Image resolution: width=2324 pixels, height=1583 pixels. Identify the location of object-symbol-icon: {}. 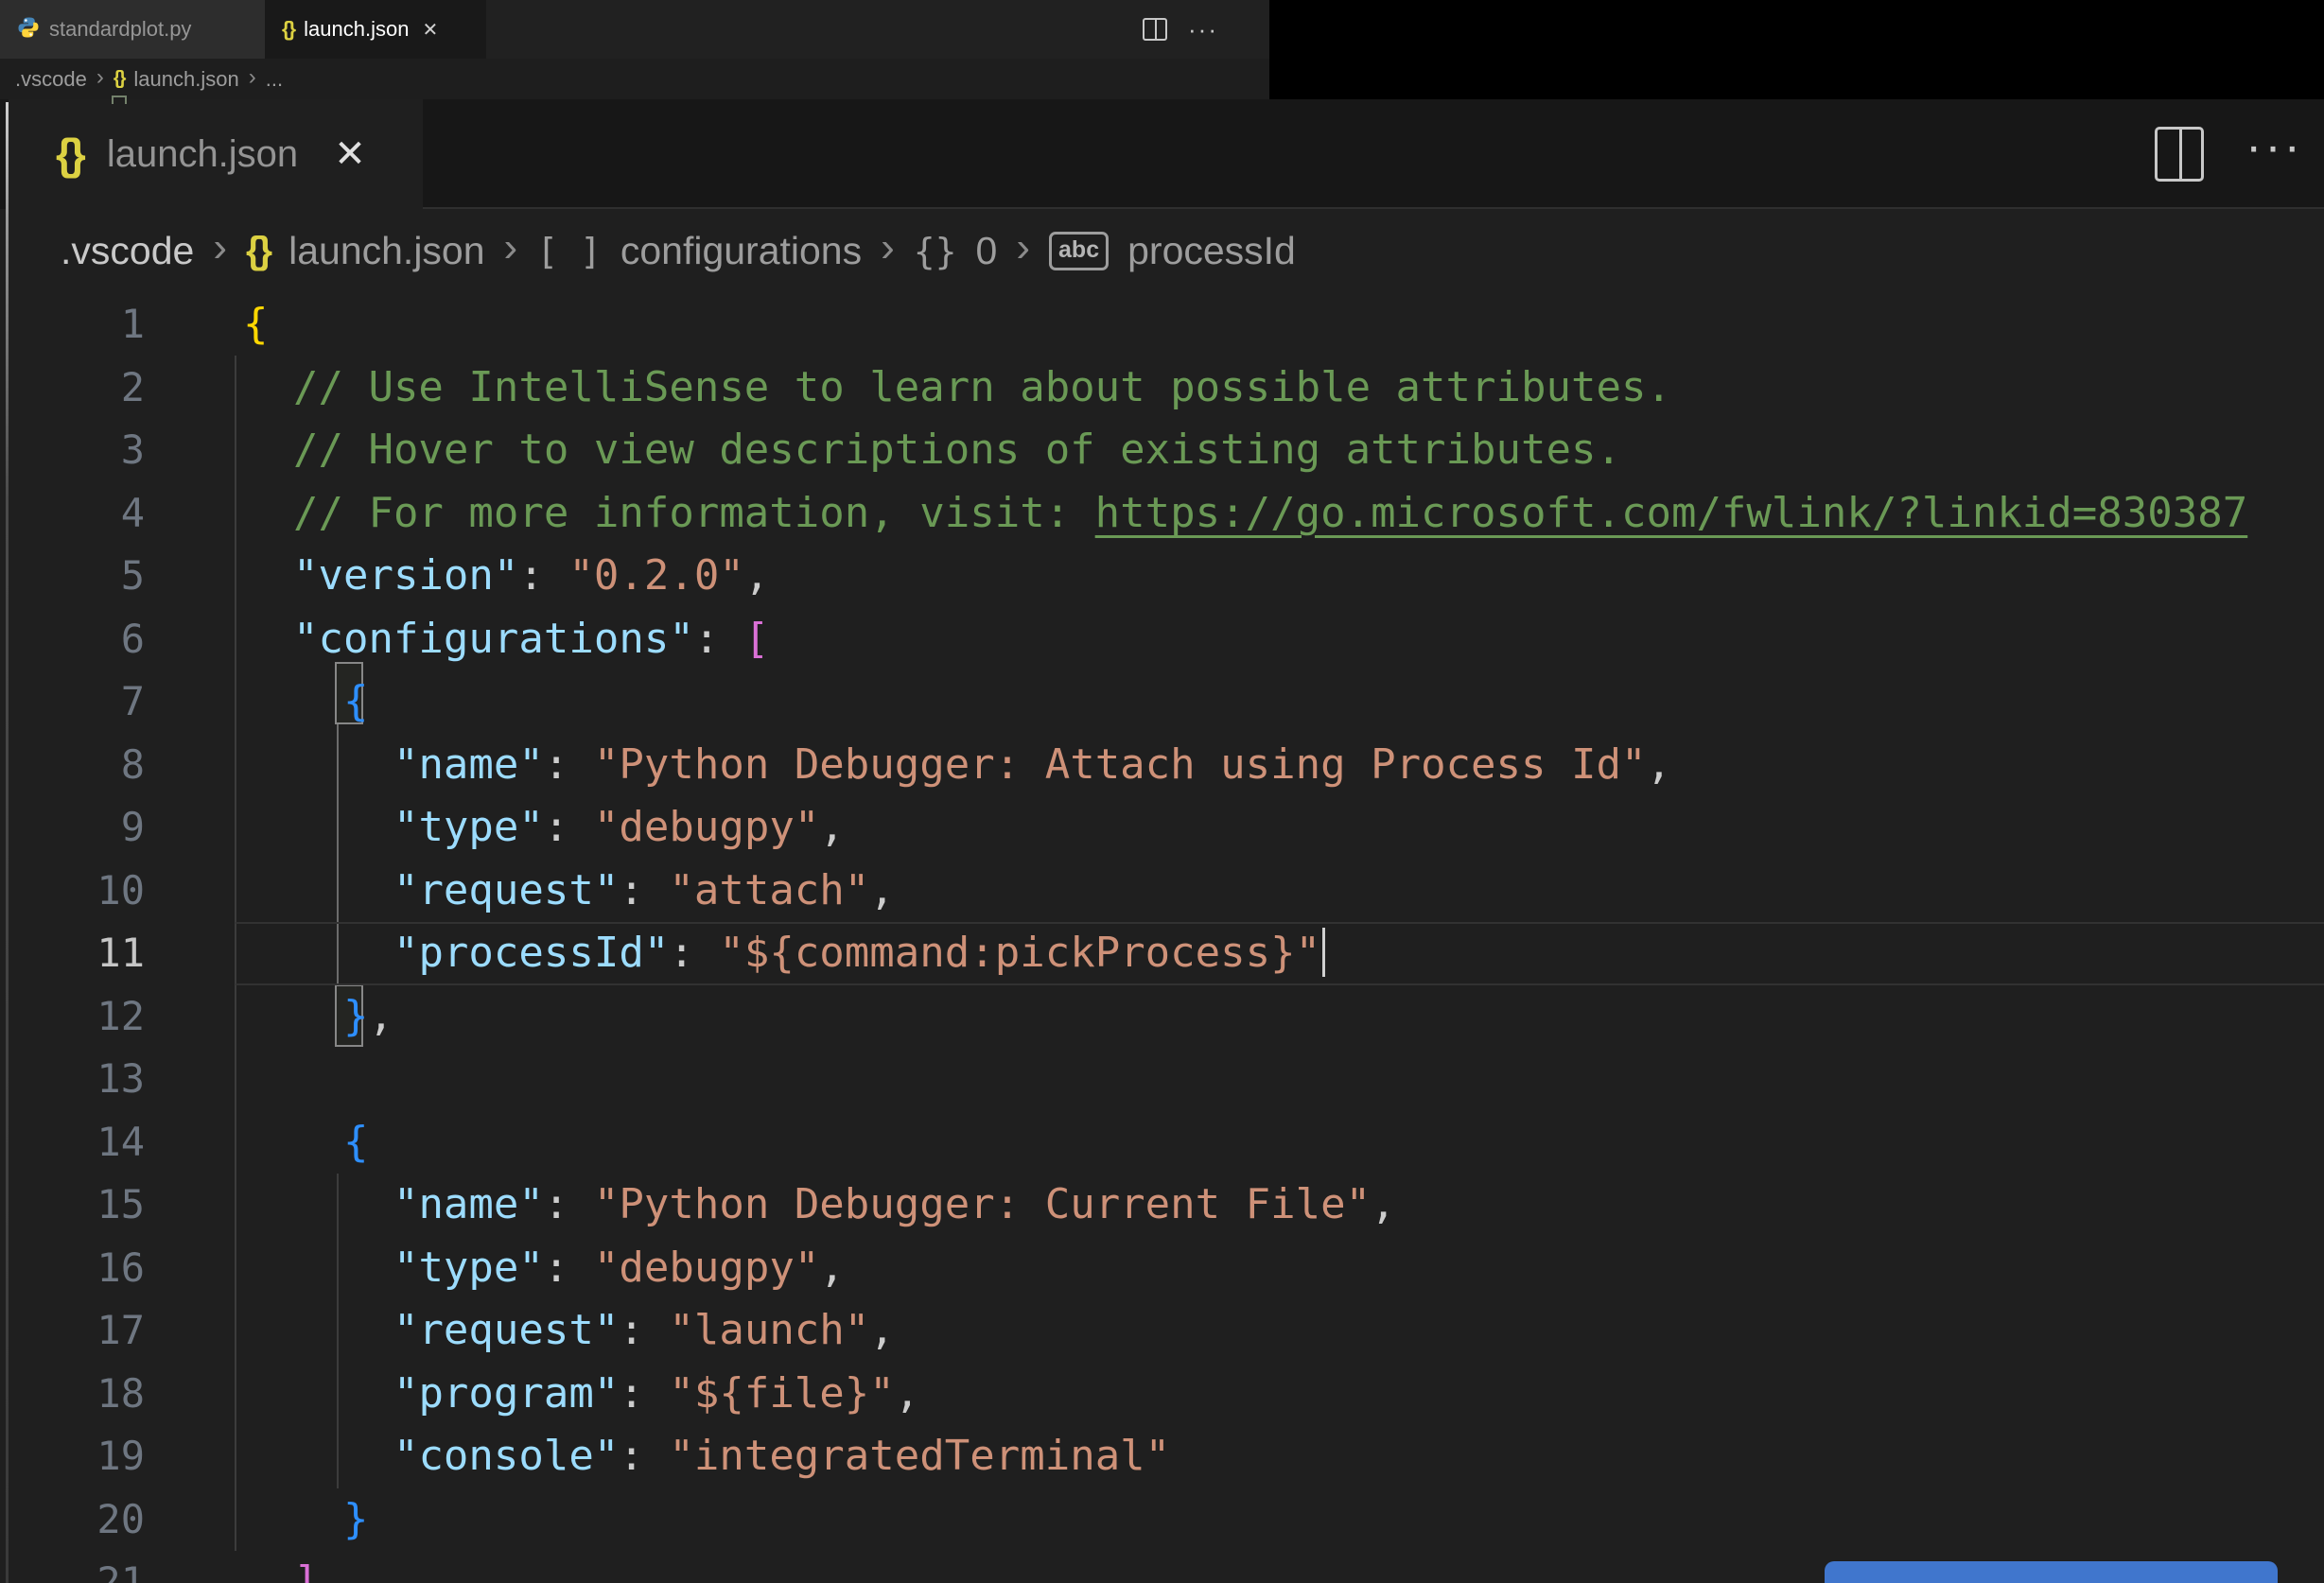
(935, 251).